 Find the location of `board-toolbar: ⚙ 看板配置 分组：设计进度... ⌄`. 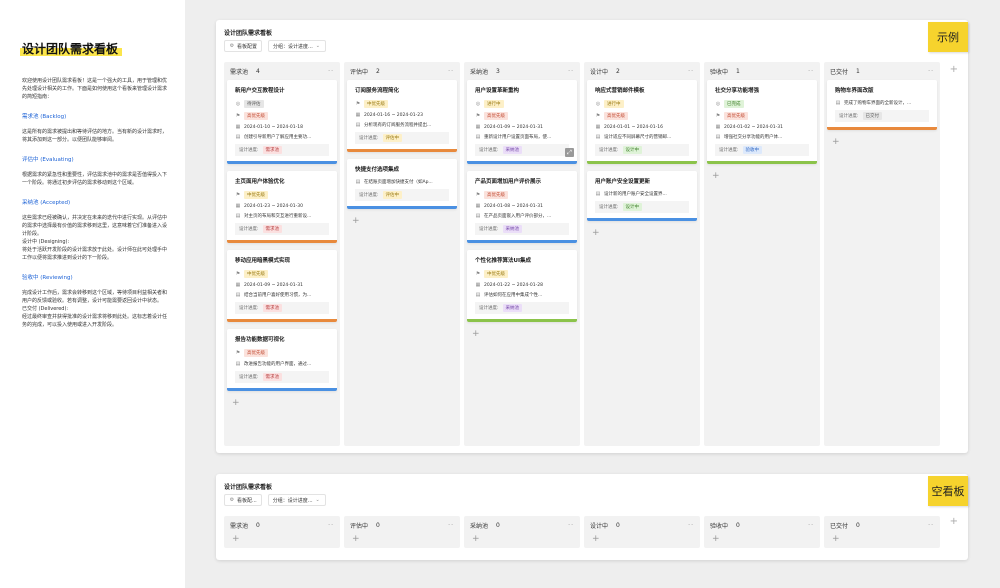

board-toolbar: ⚙ 看板配置 分组：设计进度... ⌄ is located at coordinates (275, 46).